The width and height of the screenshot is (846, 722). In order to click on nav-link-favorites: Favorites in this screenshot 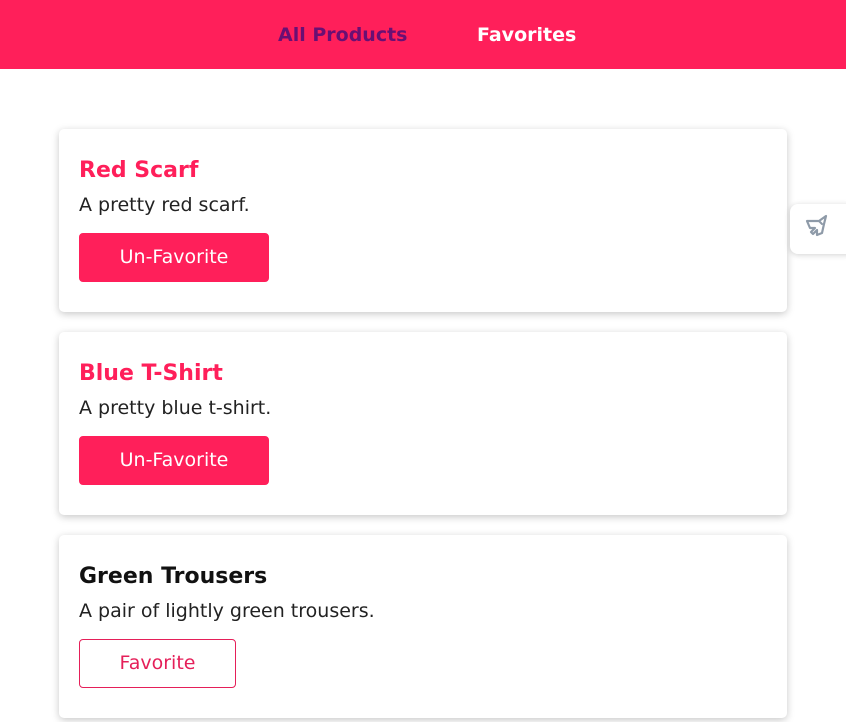, I will do `click(526, 35)`.